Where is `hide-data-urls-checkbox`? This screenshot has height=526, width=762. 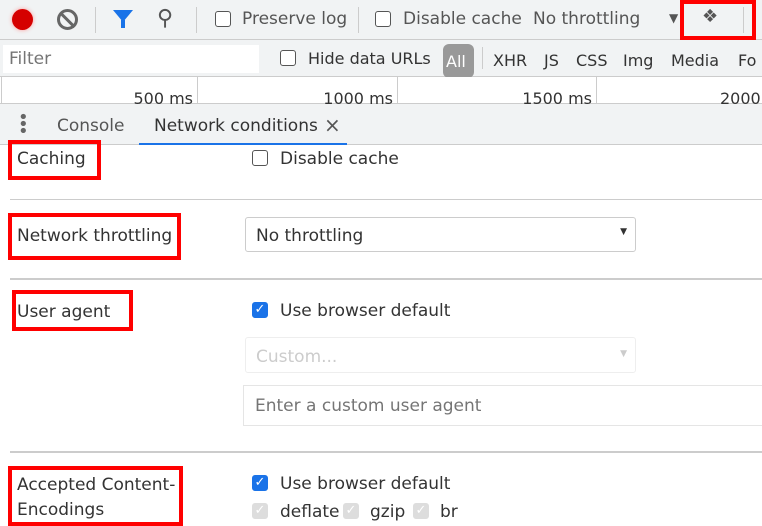 hide-data-urls-checkbox is located at coordinates (288, 58).